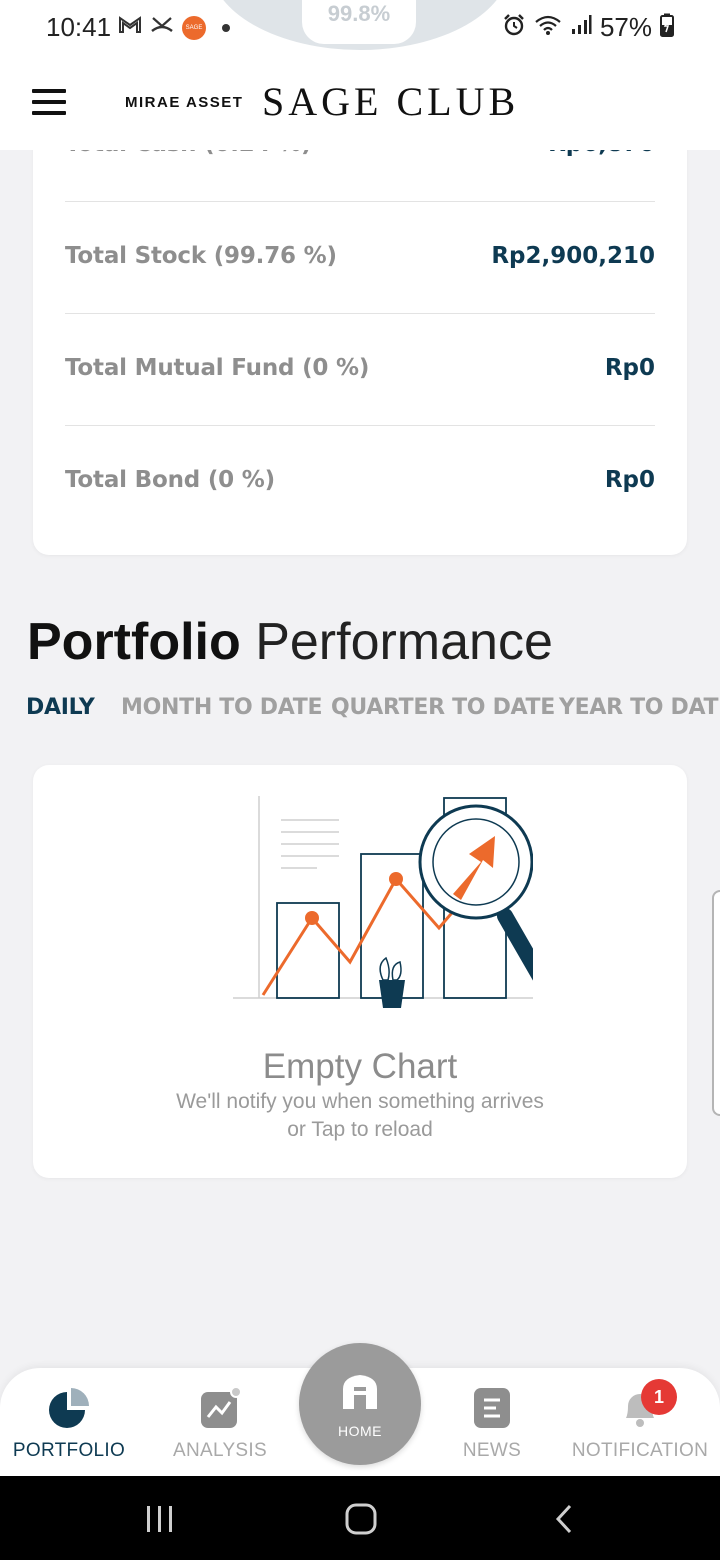 The image size is (720, 1560). Describe the element at coordinates (667, 27) in the screenshot. I see `battery-icon` at that location.